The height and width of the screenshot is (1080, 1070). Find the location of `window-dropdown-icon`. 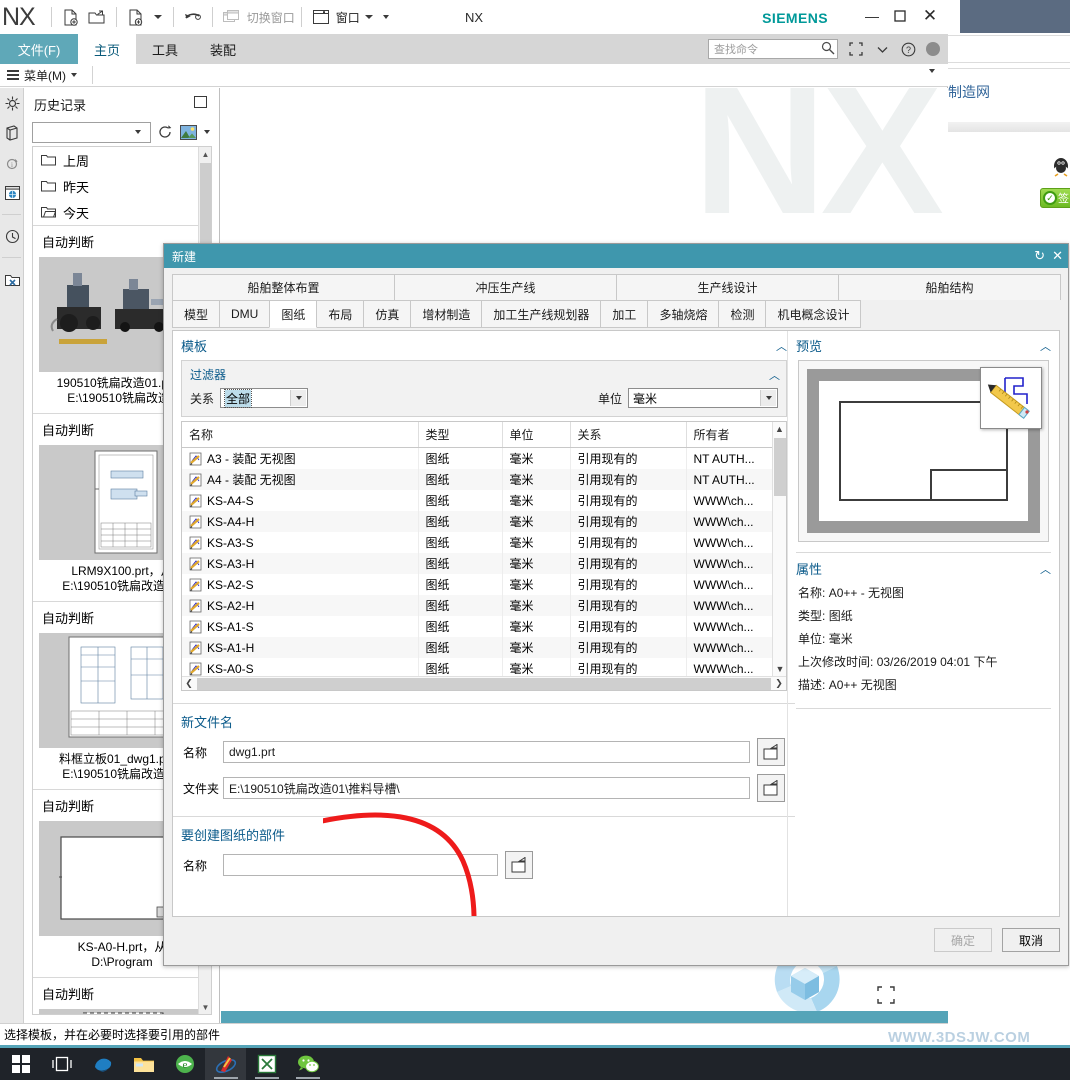

window-dropdown-icon is located at coordinates (368, 17).